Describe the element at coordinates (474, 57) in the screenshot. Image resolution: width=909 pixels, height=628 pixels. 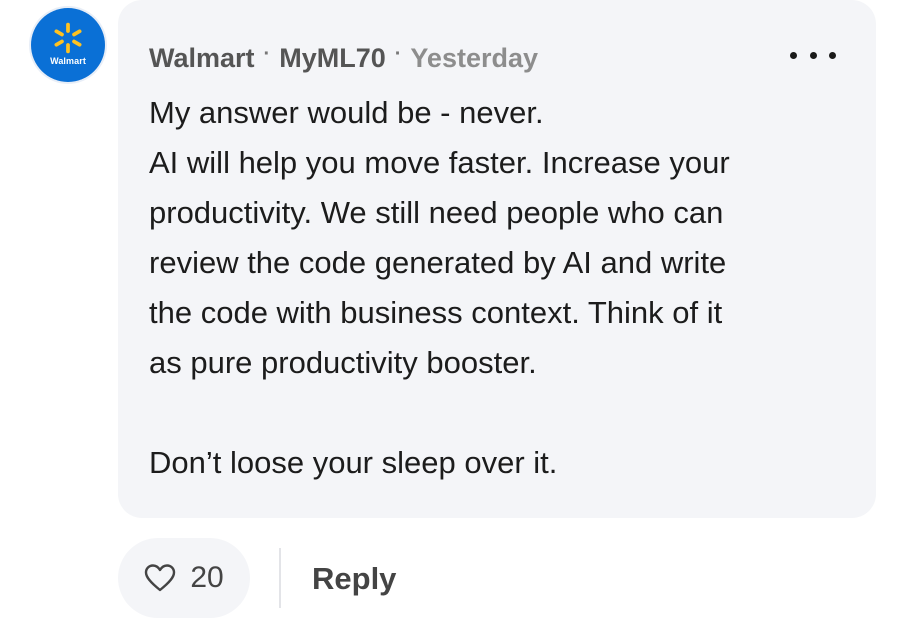
I see `timestamp: Yesterday` at that location.